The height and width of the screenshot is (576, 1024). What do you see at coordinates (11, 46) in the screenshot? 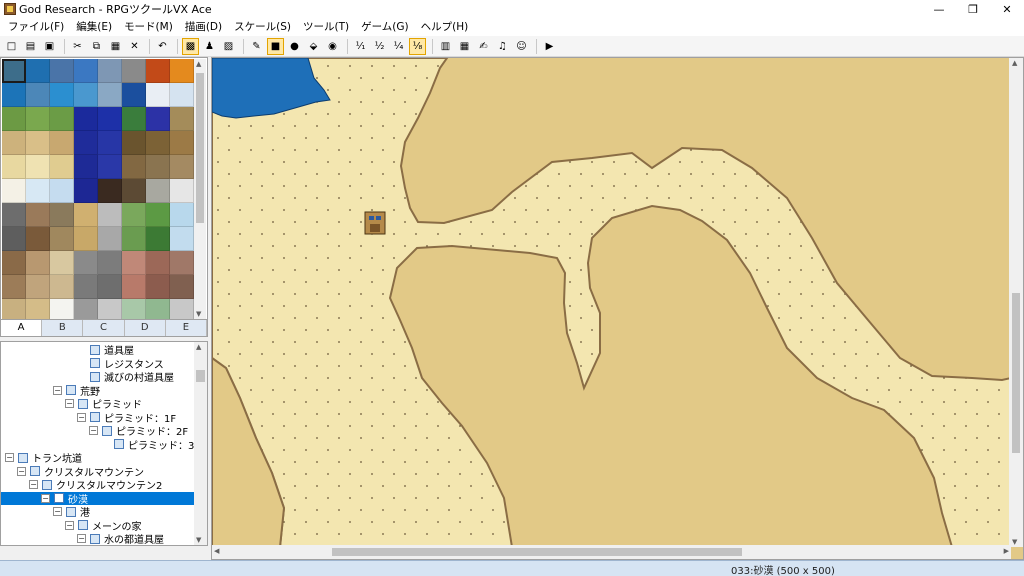
I see `new-project-icon: □` at bounding box center [11, 46].